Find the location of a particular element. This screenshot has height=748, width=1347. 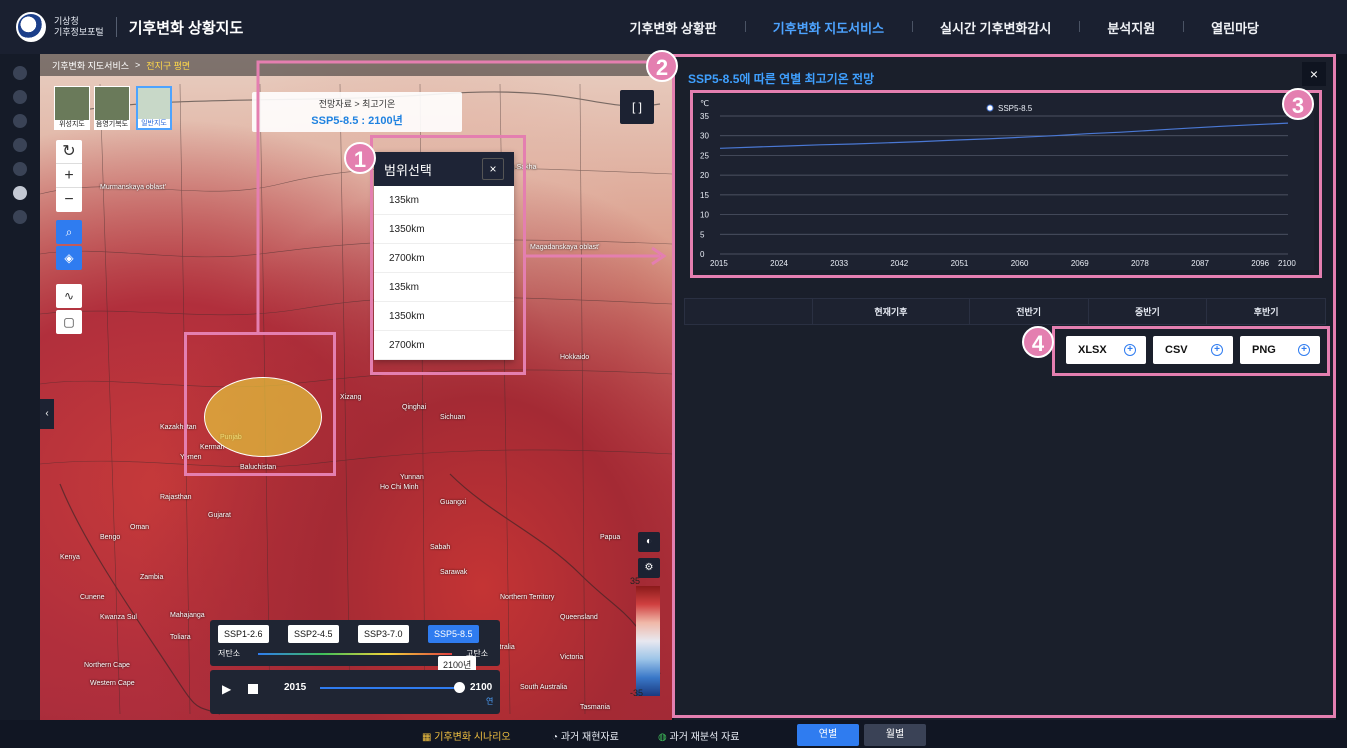

bottom-past-reproduction-label: 과거 재현자료 is located at coordinates (589, 737).